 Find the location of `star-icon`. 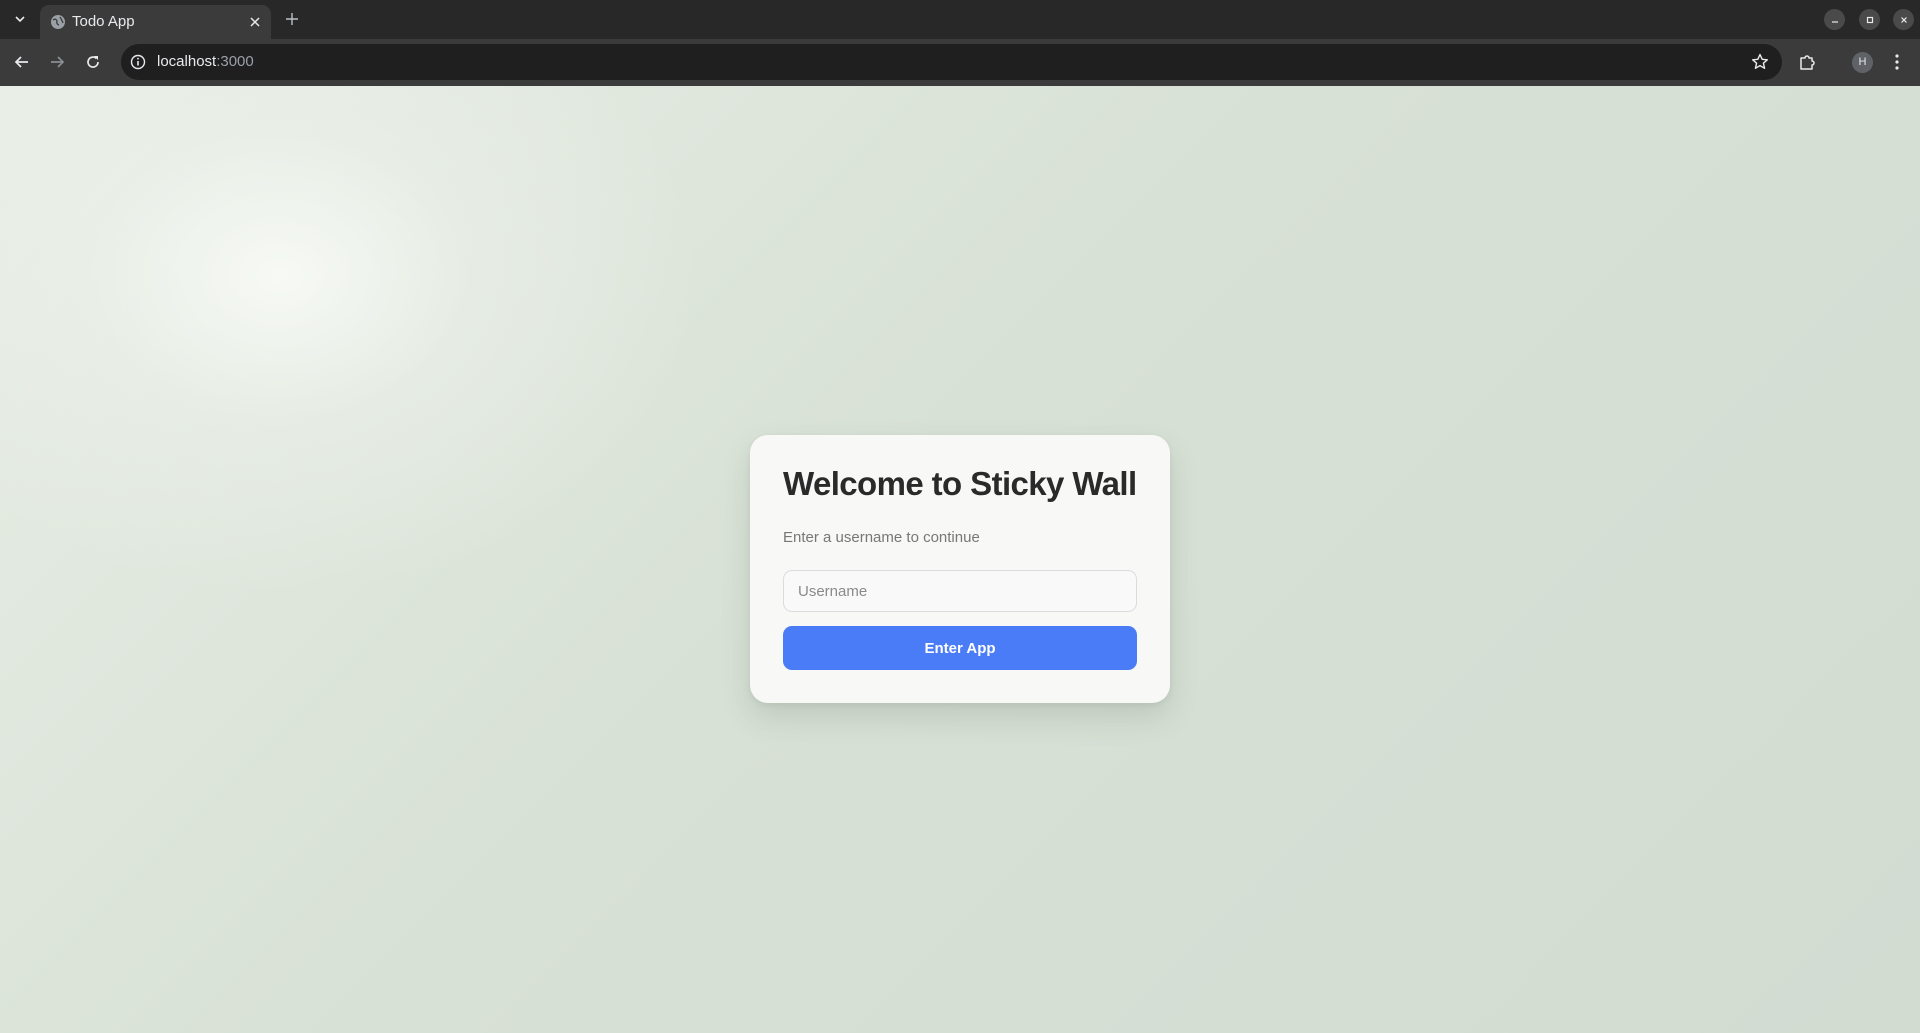

star-icon is located at coordinates (1760, 62).